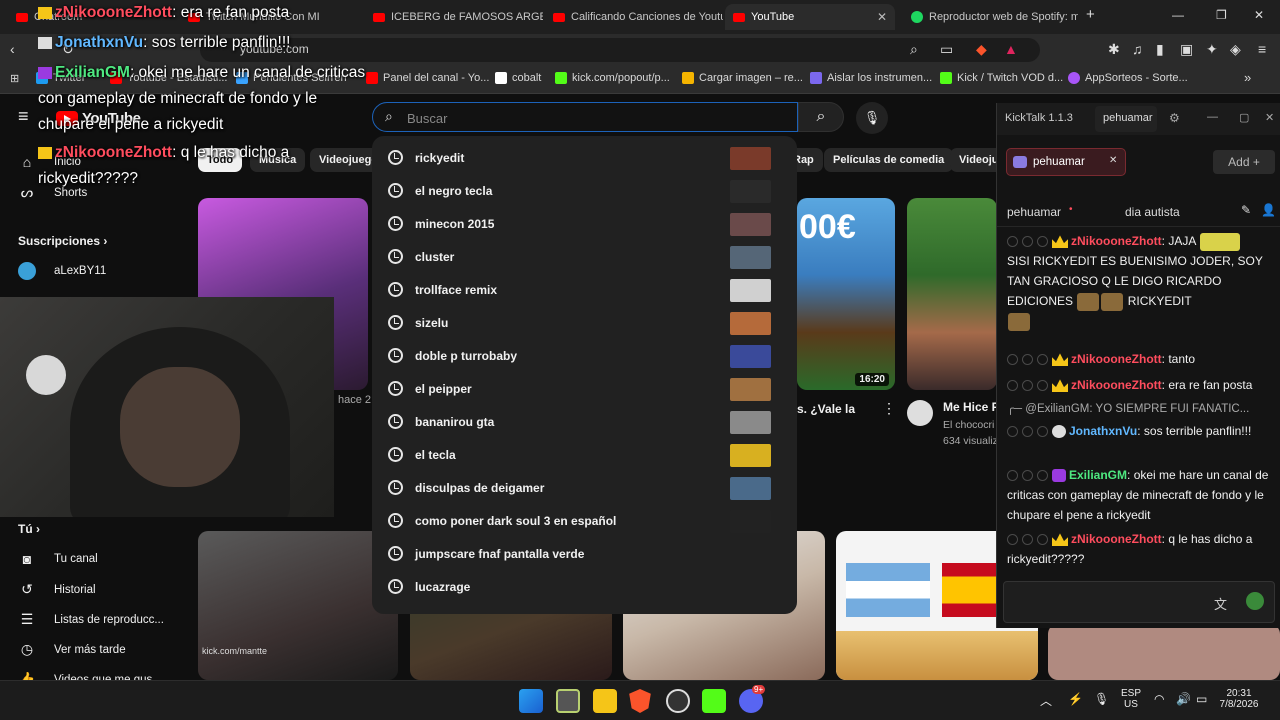 The height and width of the screenshot is (720, 1280). I want to click on bluetooth-icon: ⚡, so click(1075, 699).